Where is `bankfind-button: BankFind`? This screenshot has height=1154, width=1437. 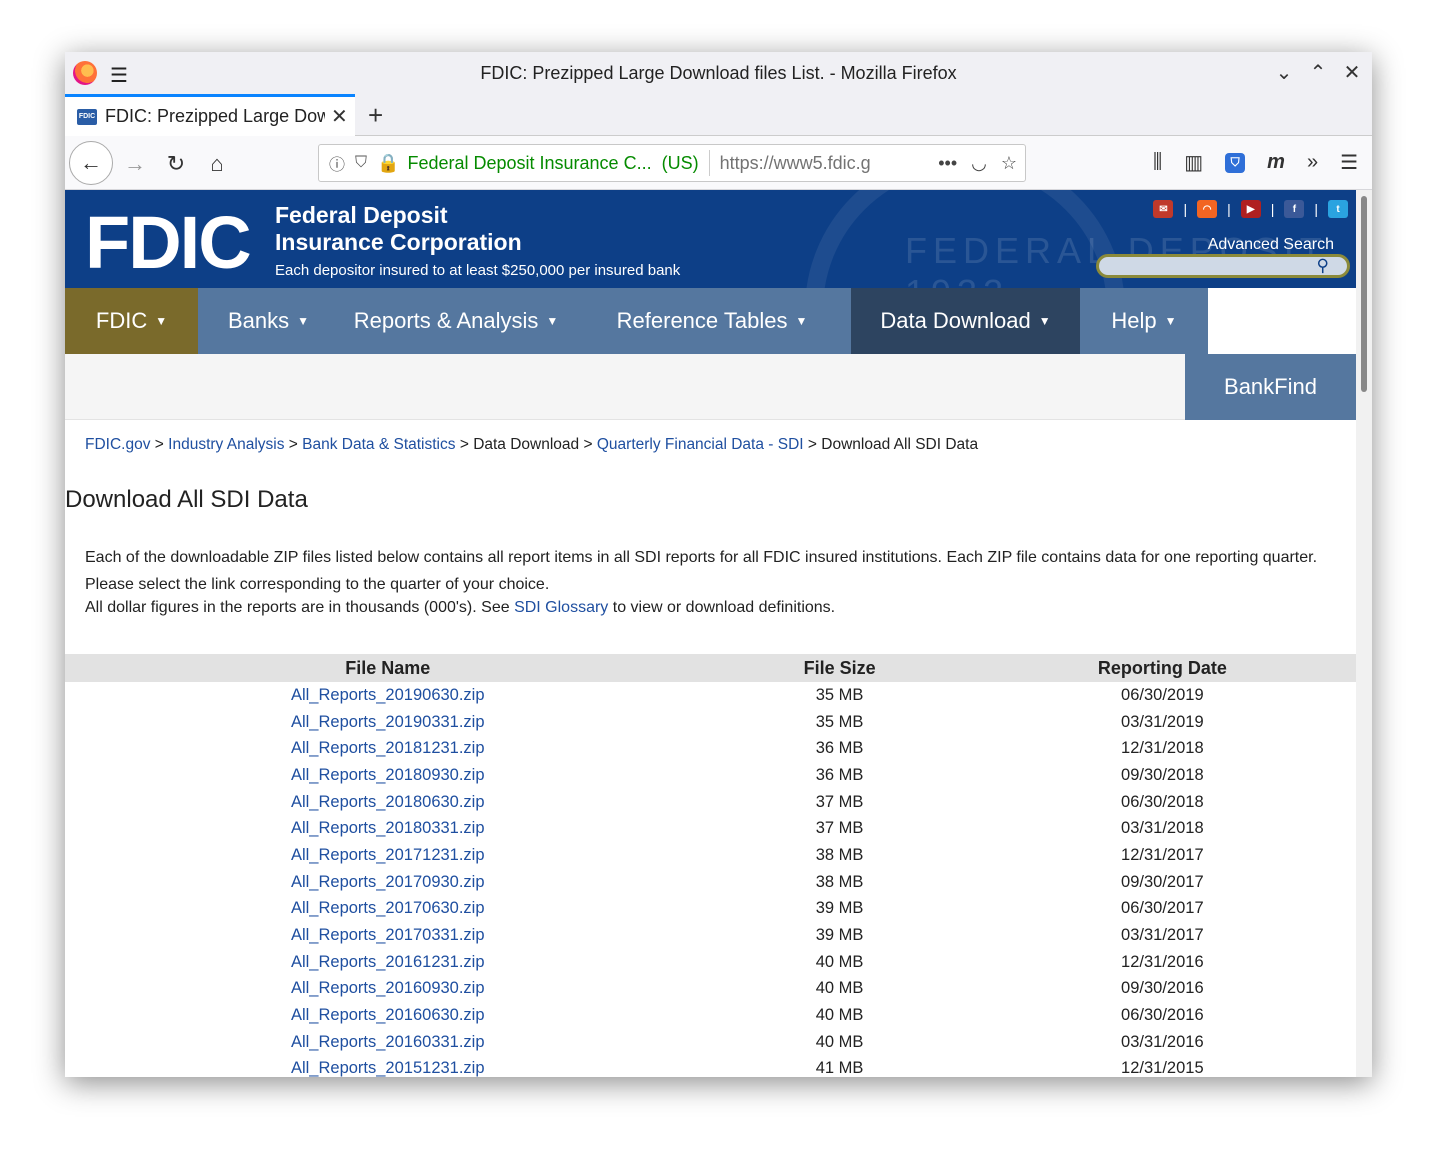 bankfind-button: BankFind is located at coordinates (1270, 387).